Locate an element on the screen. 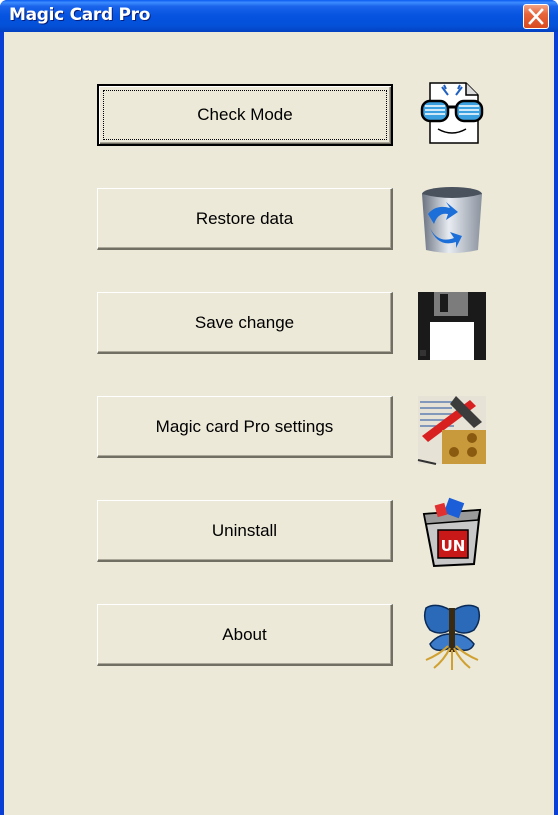  close-icon is located at coordinates (536, 16).